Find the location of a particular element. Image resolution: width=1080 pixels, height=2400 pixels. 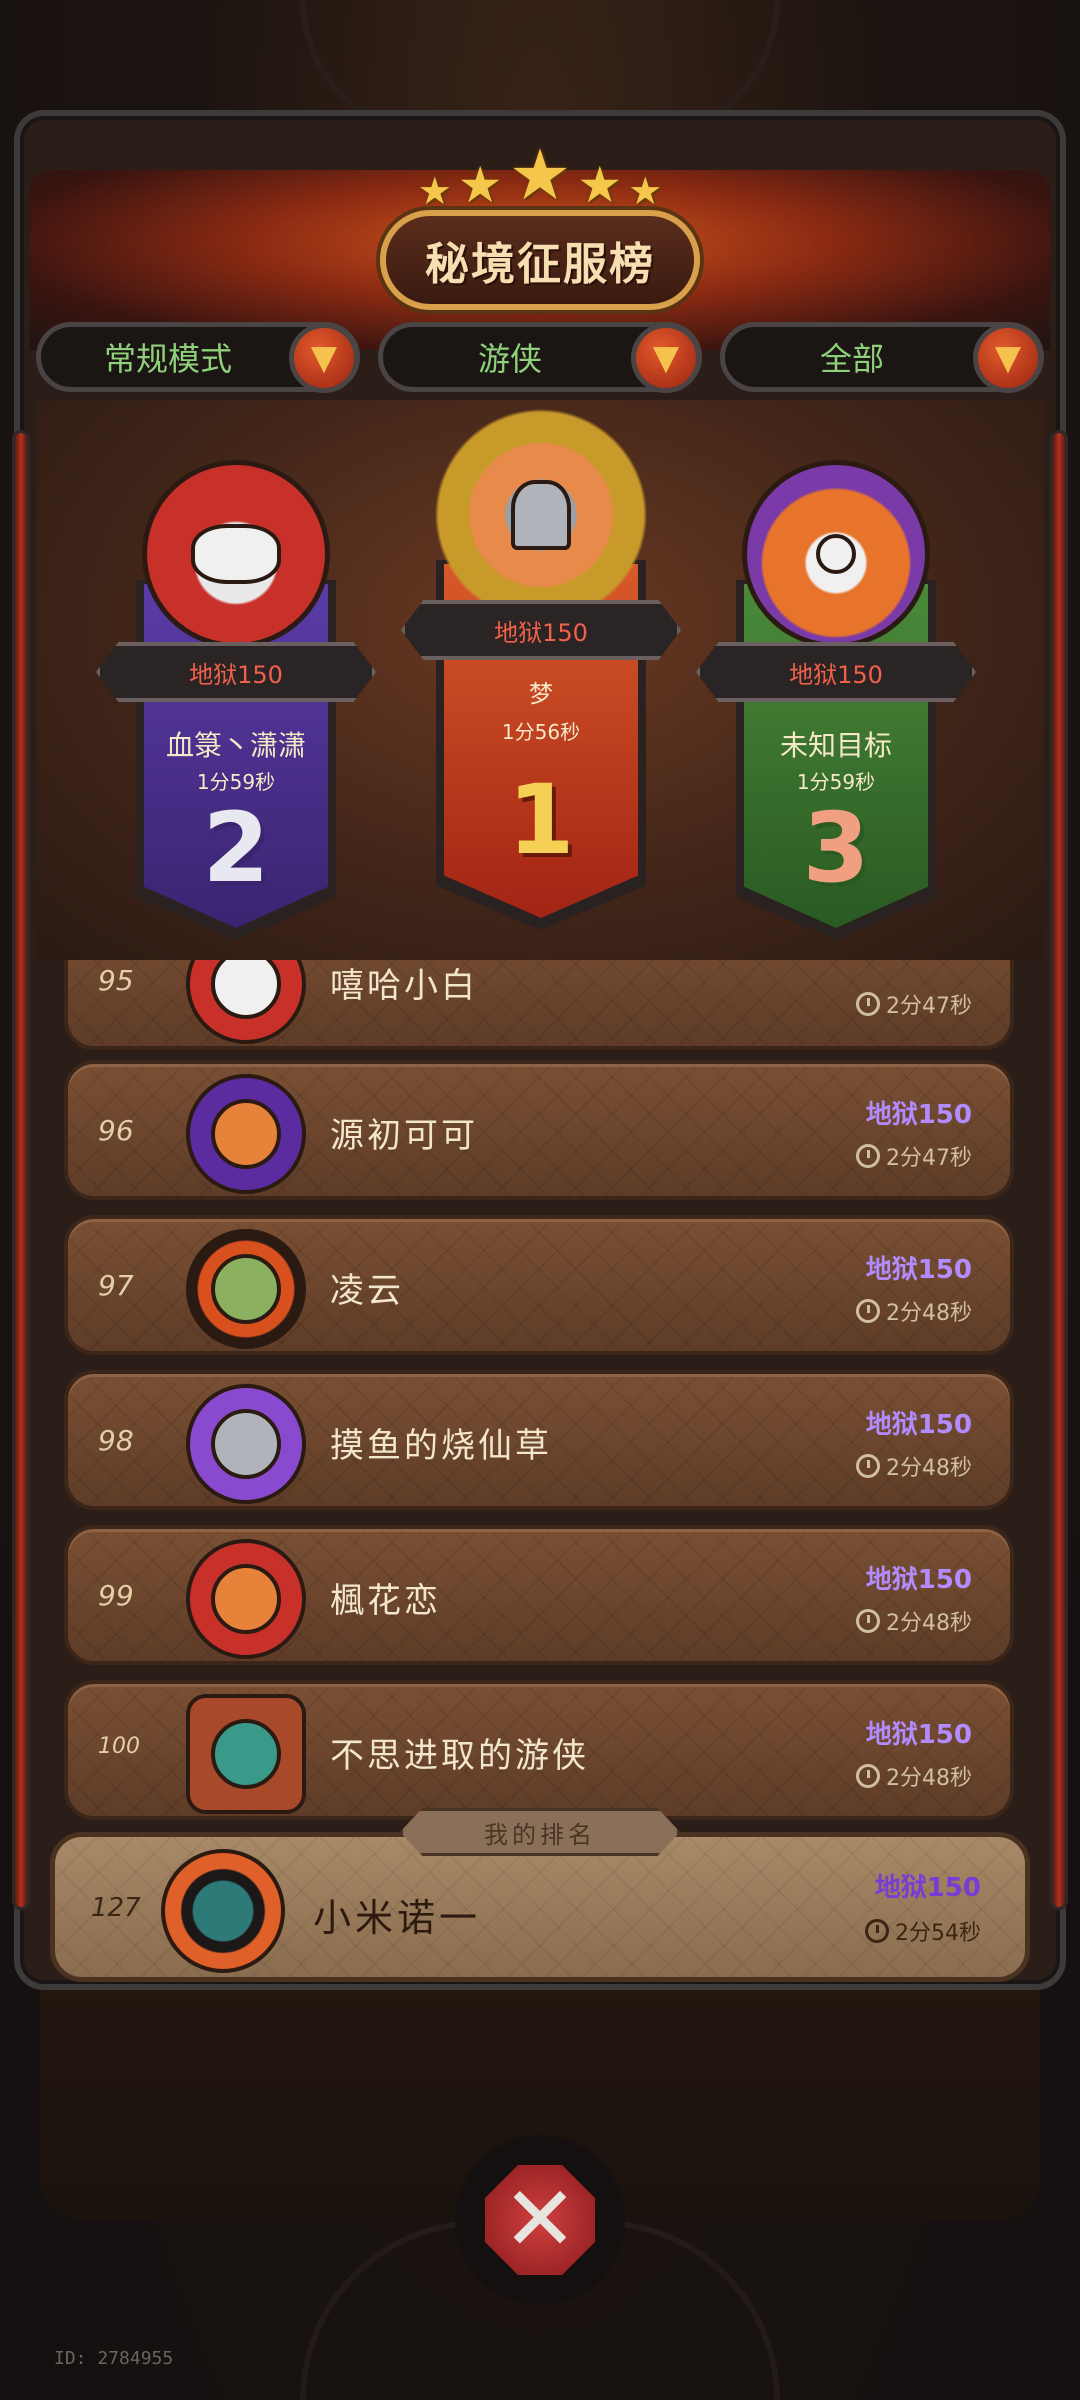

left-side-bar is located at coordinates (21, 1170).